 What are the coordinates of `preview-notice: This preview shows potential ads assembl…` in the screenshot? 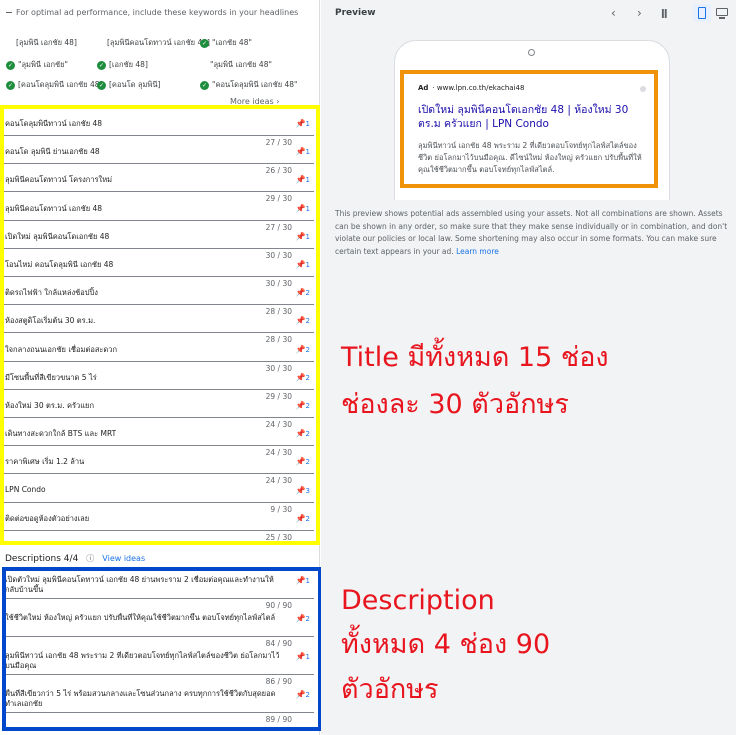 It's located at (532, 233).